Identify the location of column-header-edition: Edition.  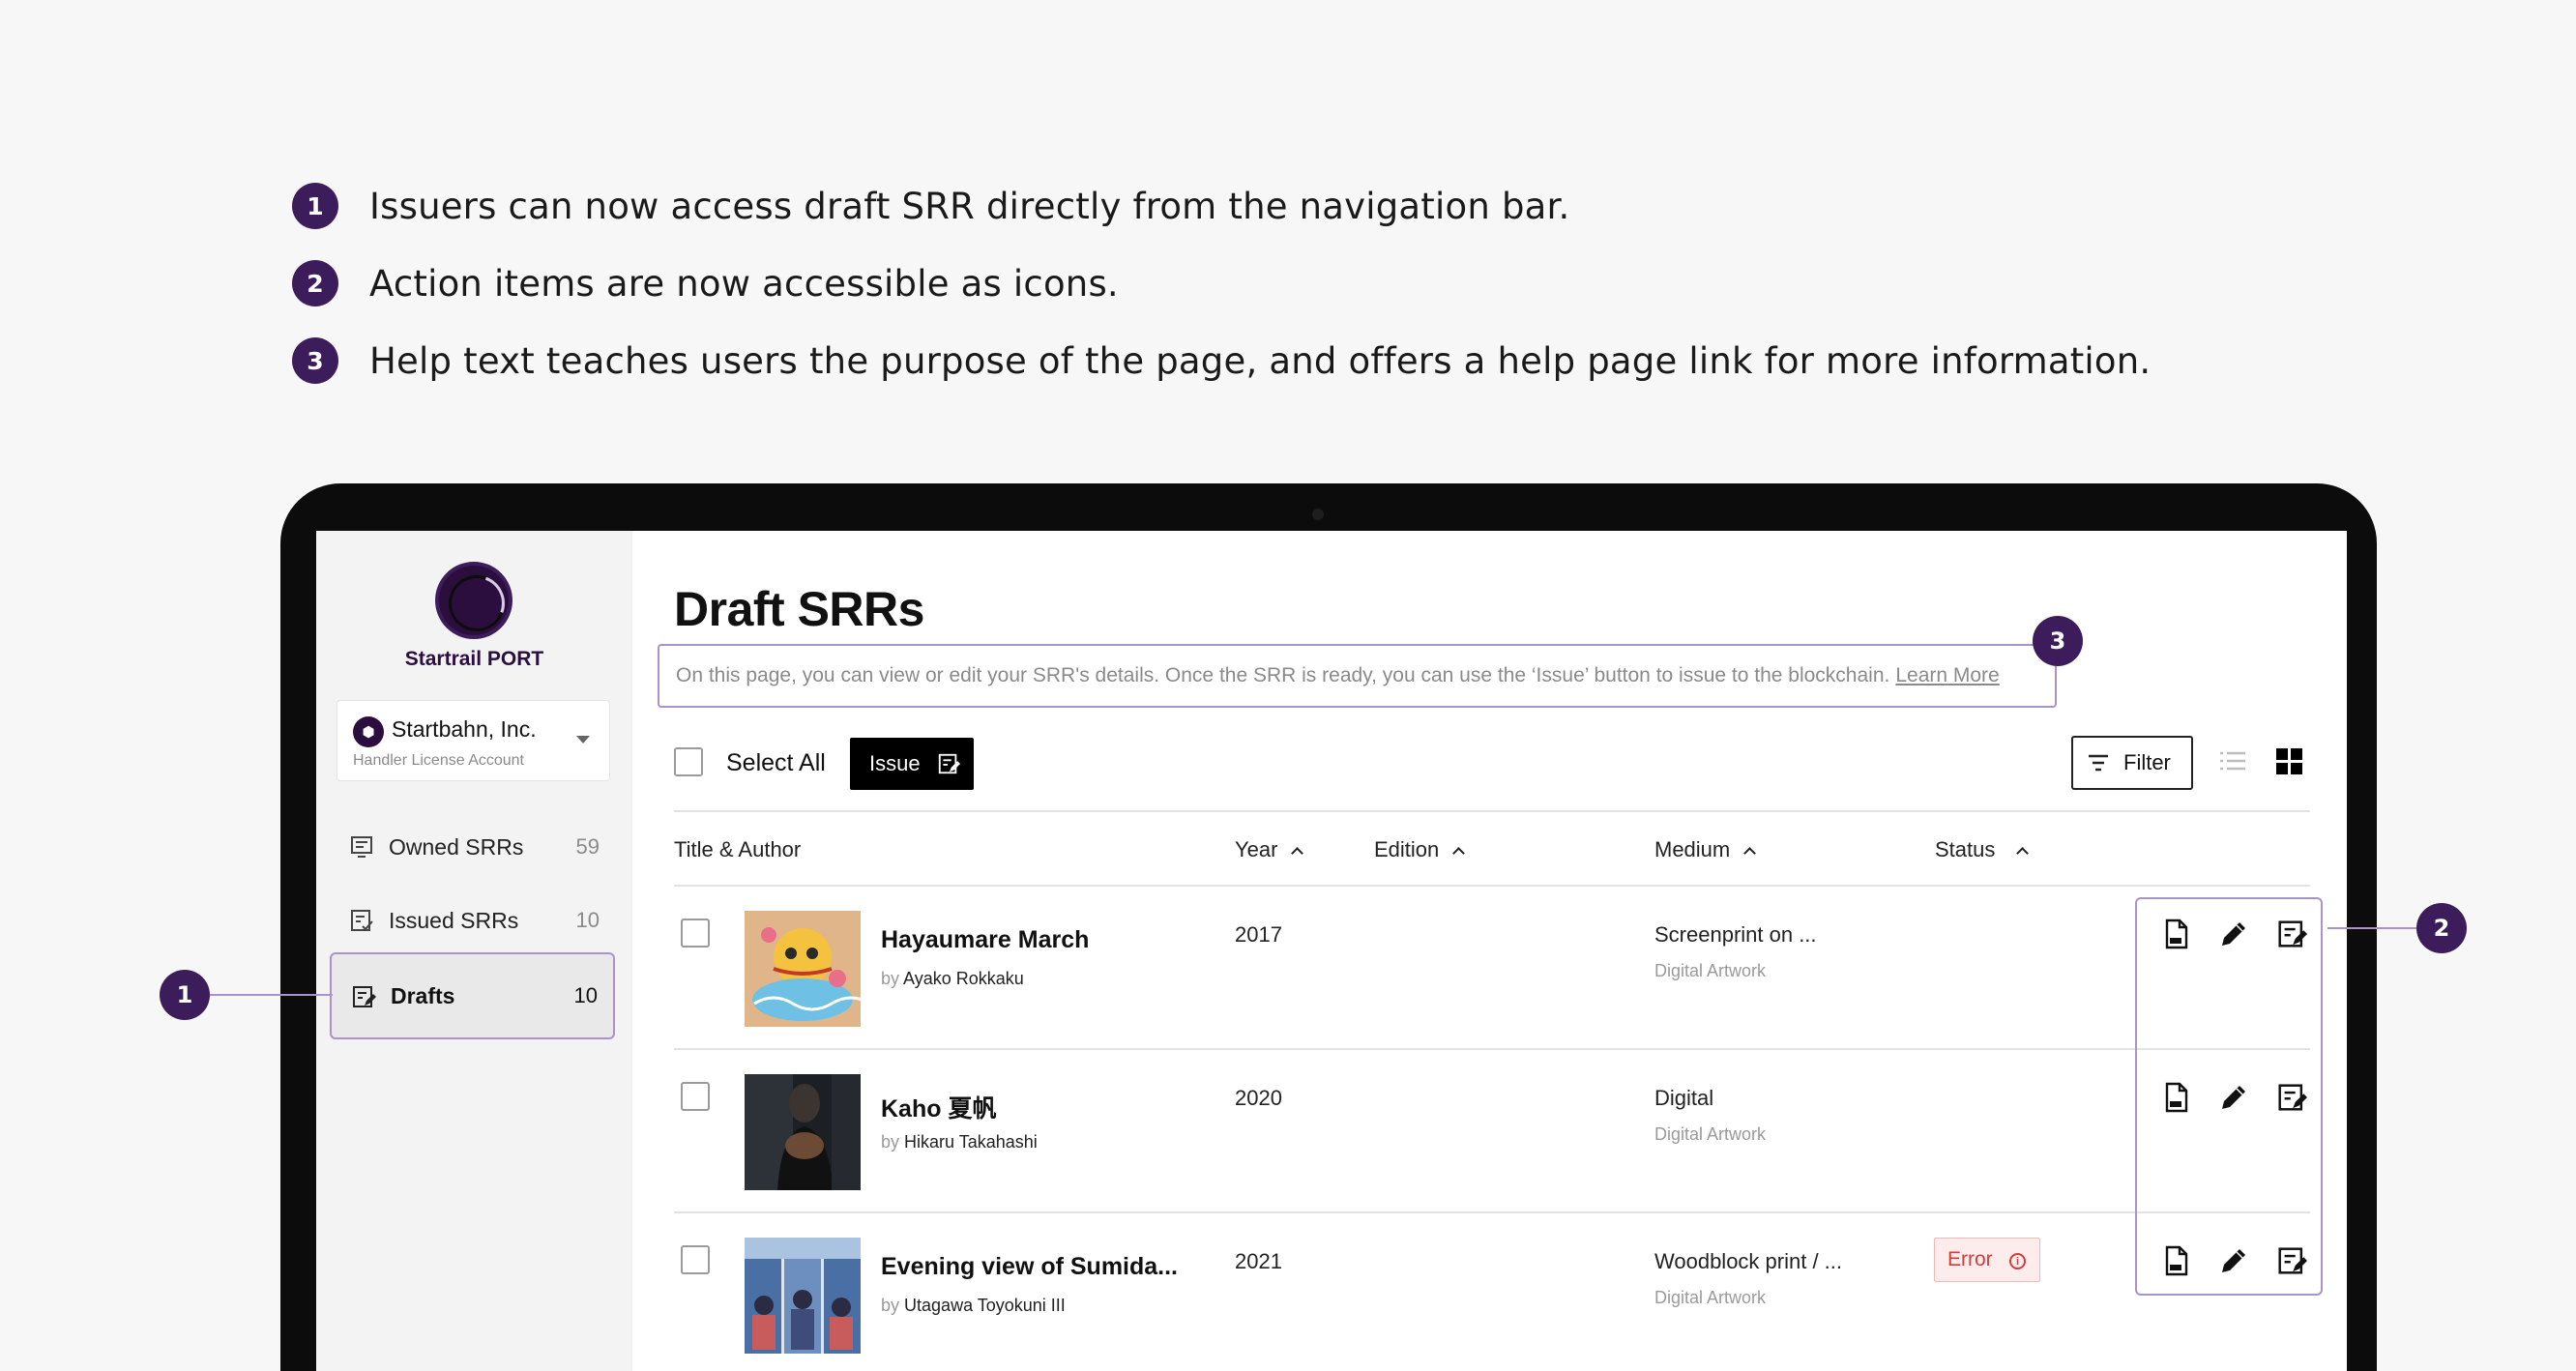
(1420, 850).